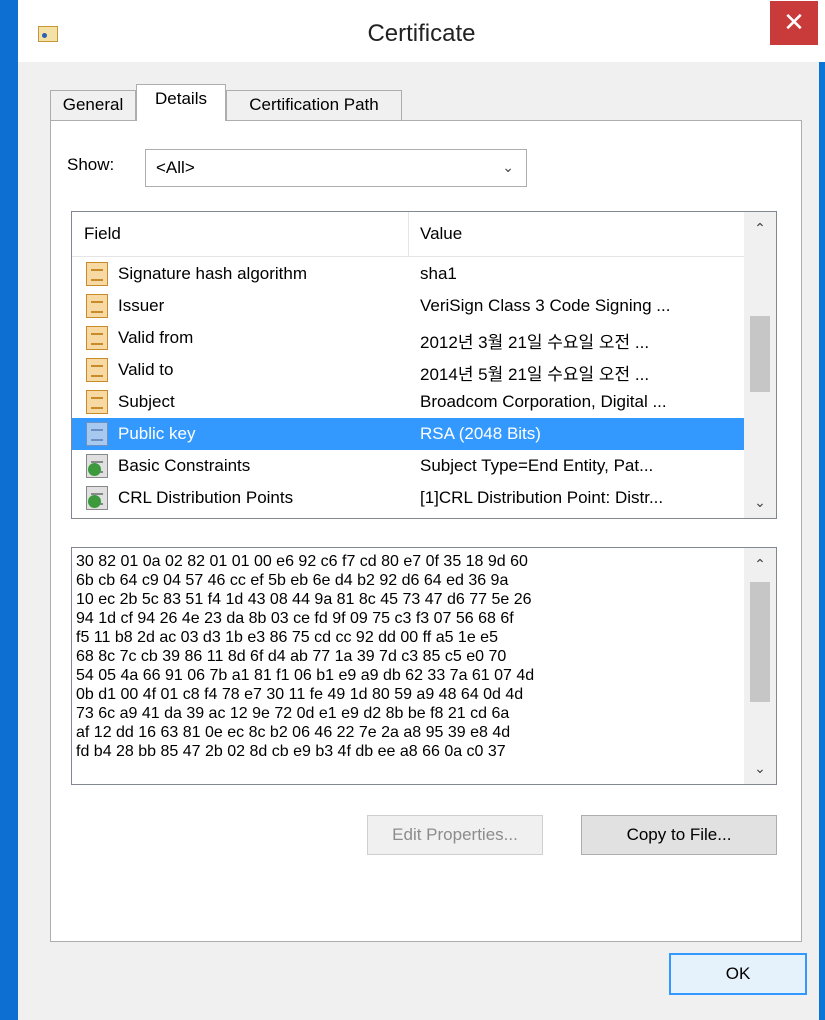  Describe the element at coordinates (421, 33) in the screenshot. I see `window-title: Certificate` at that location.